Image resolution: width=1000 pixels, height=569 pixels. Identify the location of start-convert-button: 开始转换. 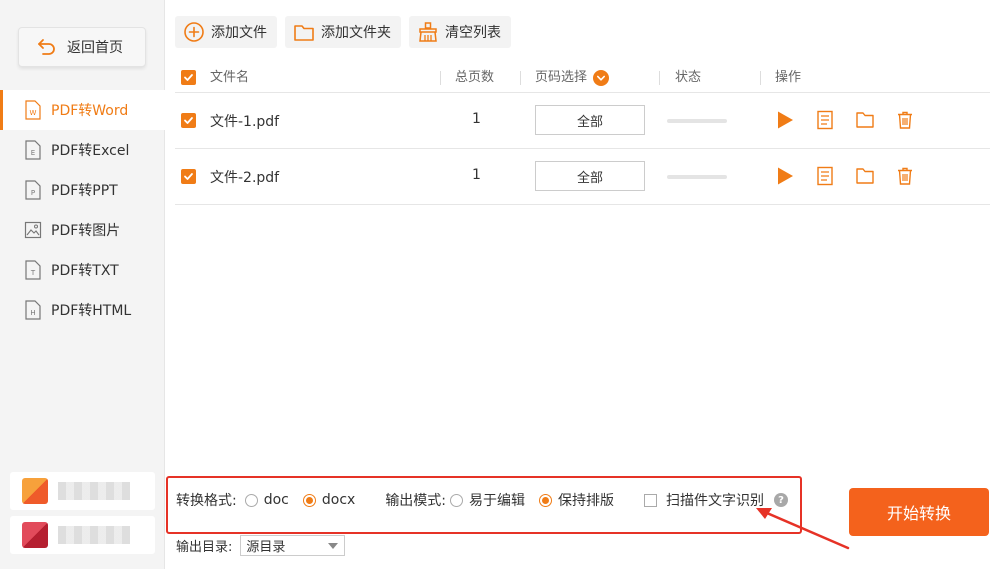
(919, 512).